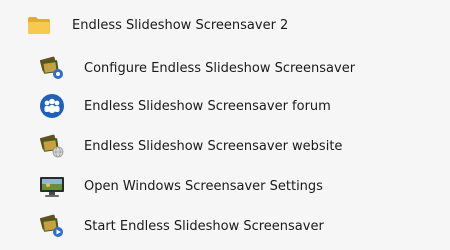 The image size is (450, 250). Describe the element at coordinates (220, 68) in the screenshot. I see `configure-label: Configure Endless Slideshow Screensaver` at that location.